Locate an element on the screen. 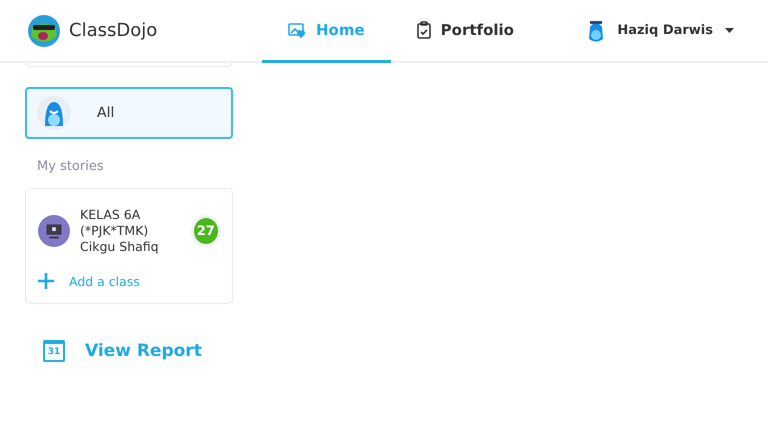 The width and height of the screenshot is (768, 432). computer-icon is located at coordinates (54, 231).